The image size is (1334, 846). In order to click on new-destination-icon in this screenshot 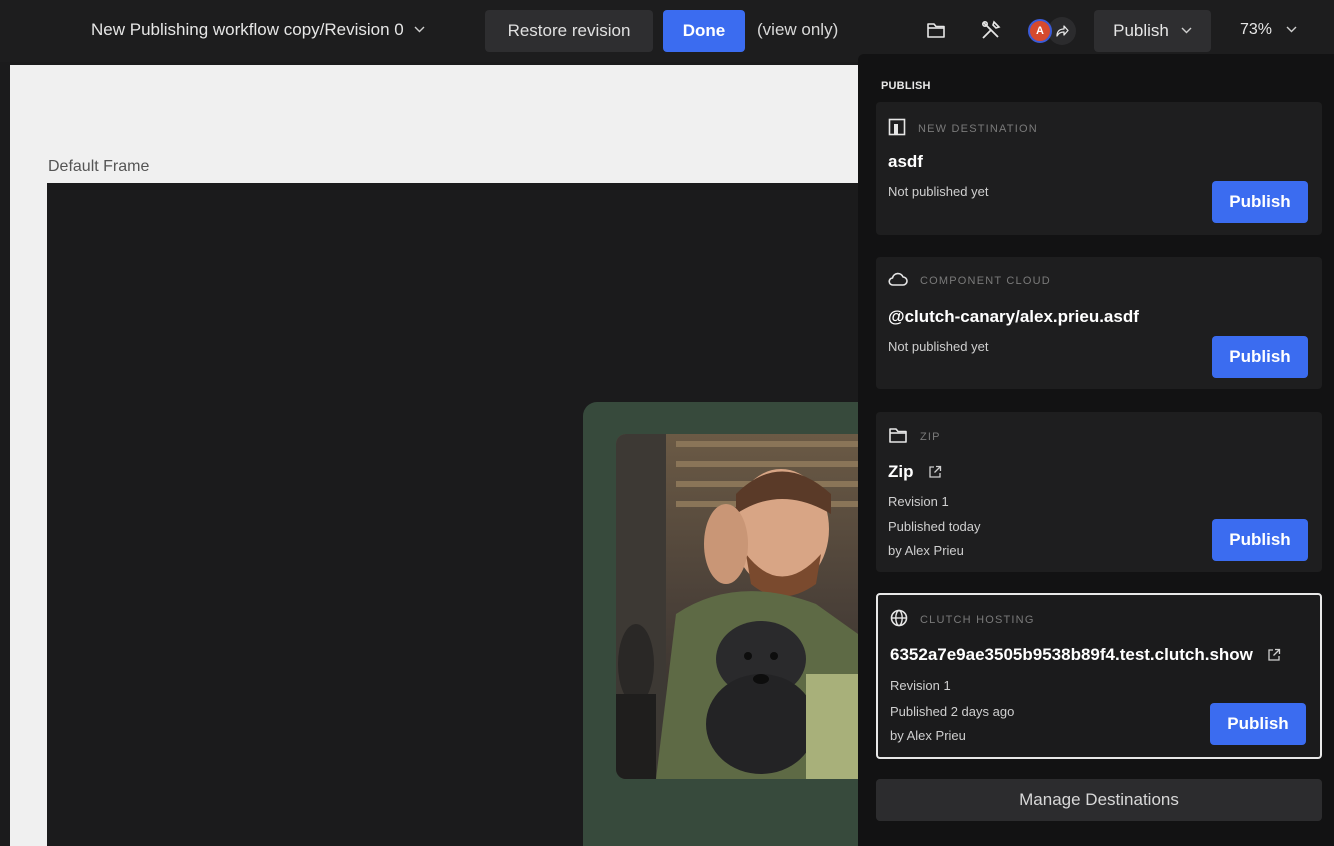, I will do `click(897, 128)`.